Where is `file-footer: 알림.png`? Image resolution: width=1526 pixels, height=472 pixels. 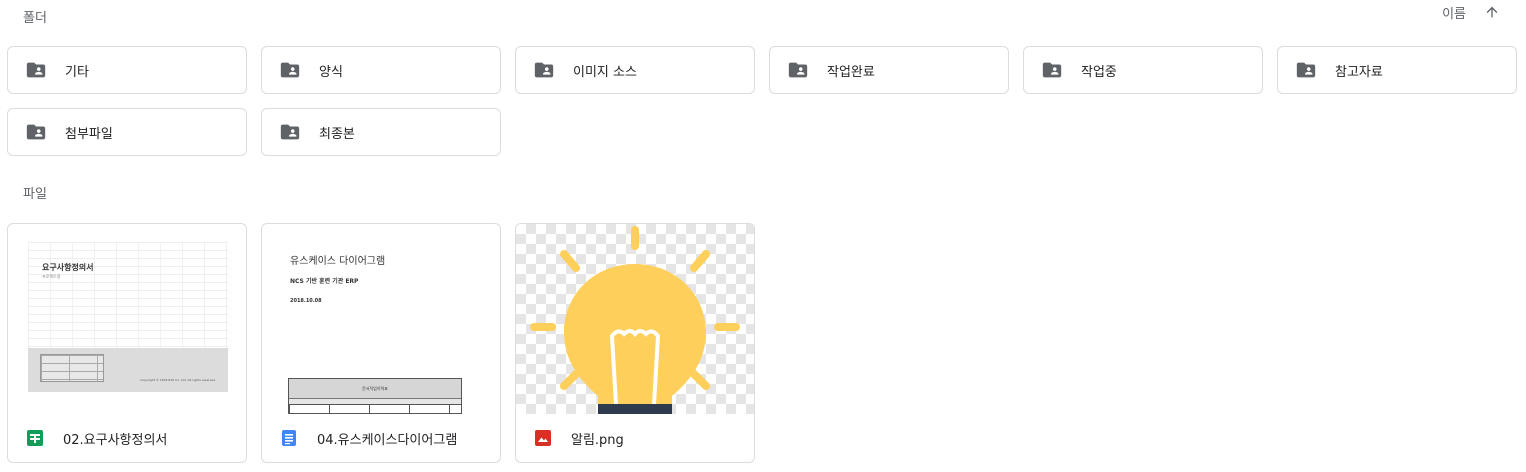 file-footer: 알림.png is located at coordinates (635, 438).